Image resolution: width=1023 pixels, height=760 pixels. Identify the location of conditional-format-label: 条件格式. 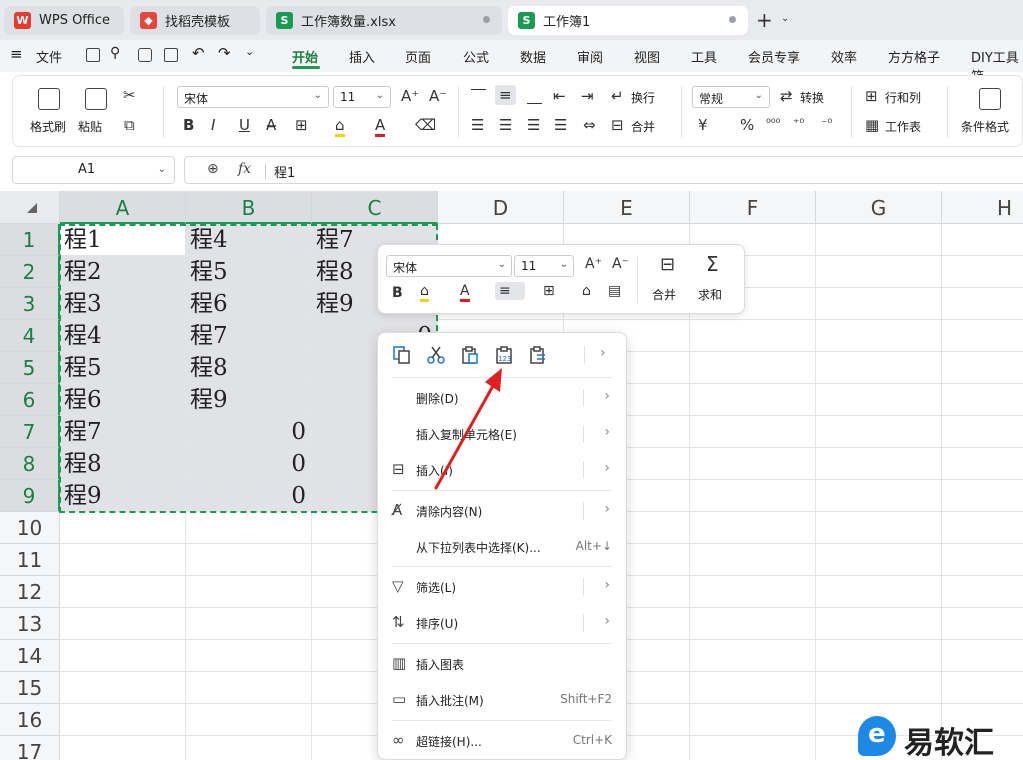
(985, 126).